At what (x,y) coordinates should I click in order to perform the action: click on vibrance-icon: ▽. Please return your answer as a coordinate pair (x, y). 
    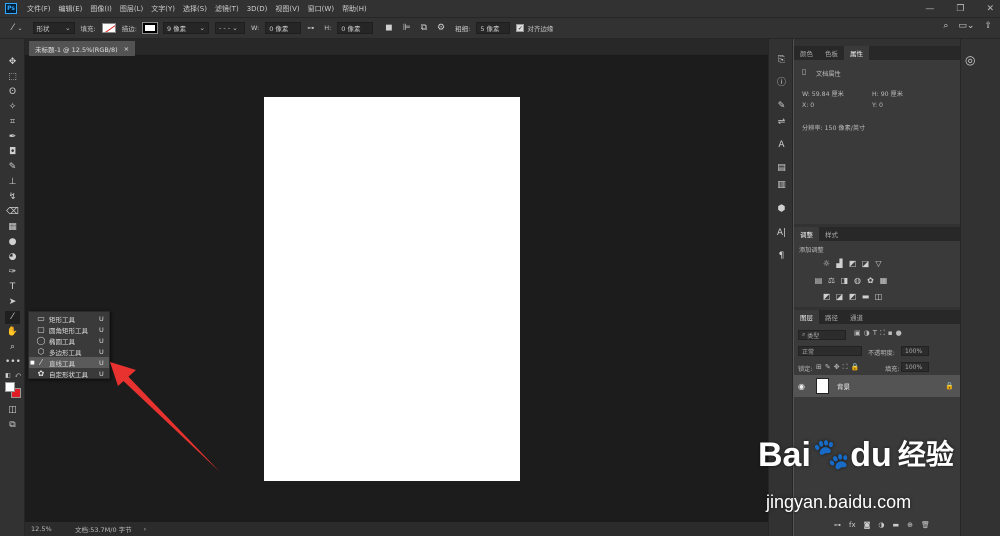
    Looking at the image, I should click on (878, 263).